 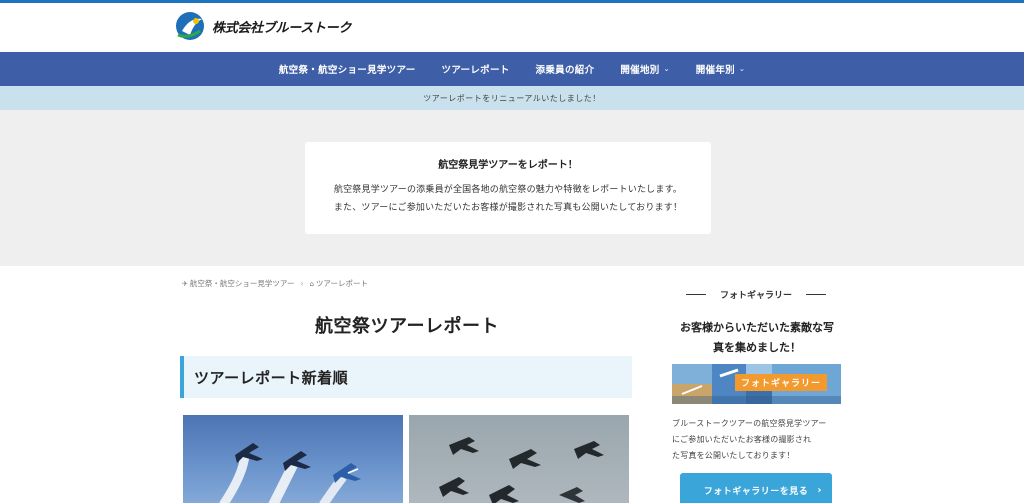 I want to click on nav-item-by-venue: 開催地別 ⌄, so click(x=644, y=69).